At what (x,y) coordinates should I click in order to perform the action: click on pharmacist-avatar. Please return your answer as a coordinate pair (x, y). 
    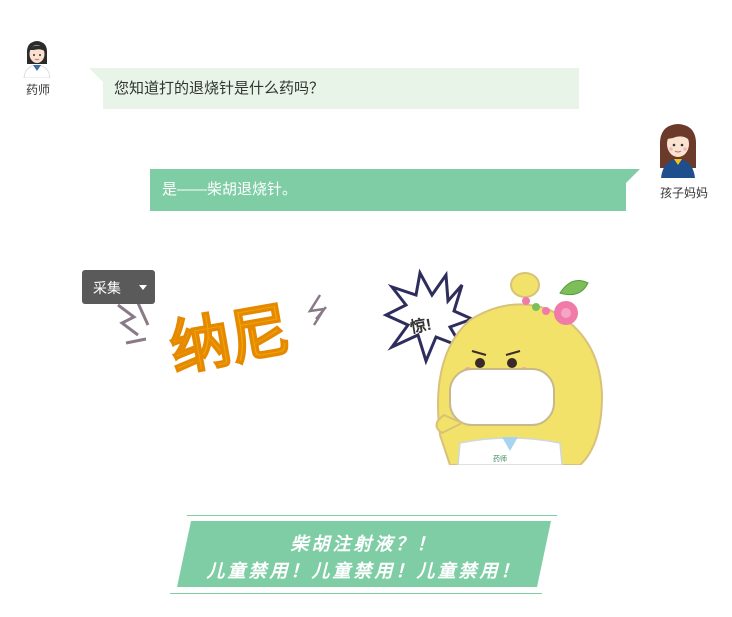
    Looking at the image, I should click on (37, 58).